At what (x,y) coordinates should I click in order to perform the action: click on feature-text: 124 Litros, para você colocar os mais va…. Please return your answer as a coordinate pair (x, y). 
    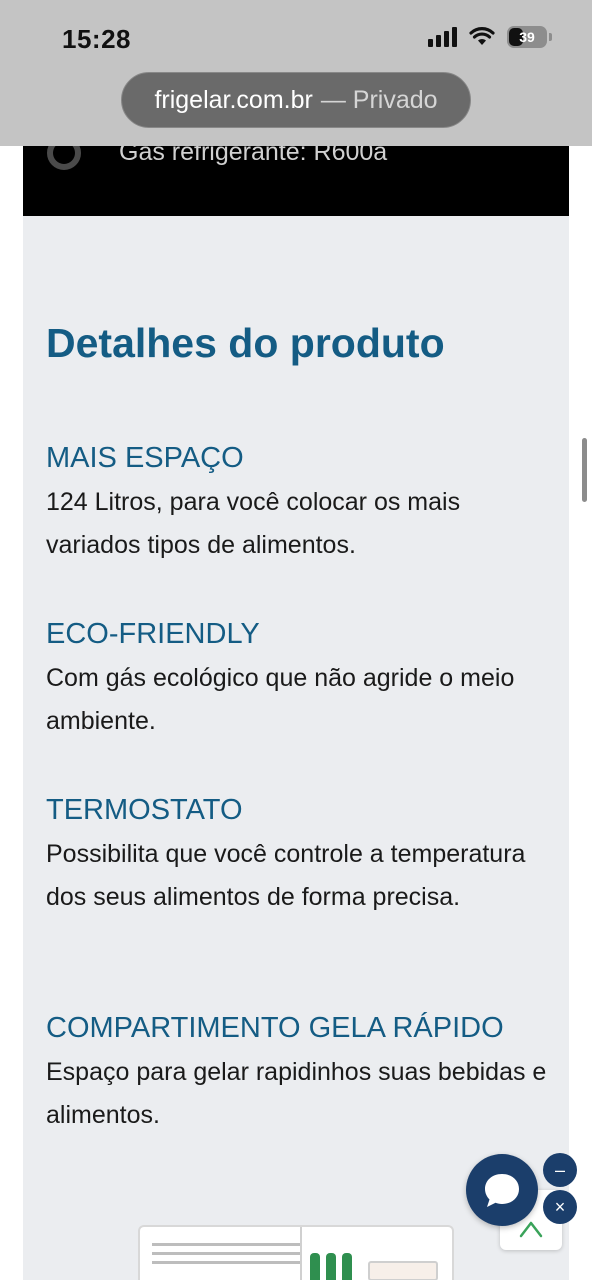
    Looking at the image, I should click on (253, 523).